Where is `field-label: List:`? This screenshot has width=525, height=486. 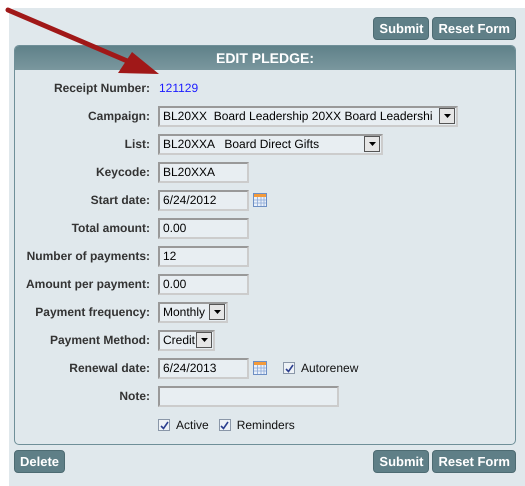
field-label: List: is located at coordinates (137, 144).